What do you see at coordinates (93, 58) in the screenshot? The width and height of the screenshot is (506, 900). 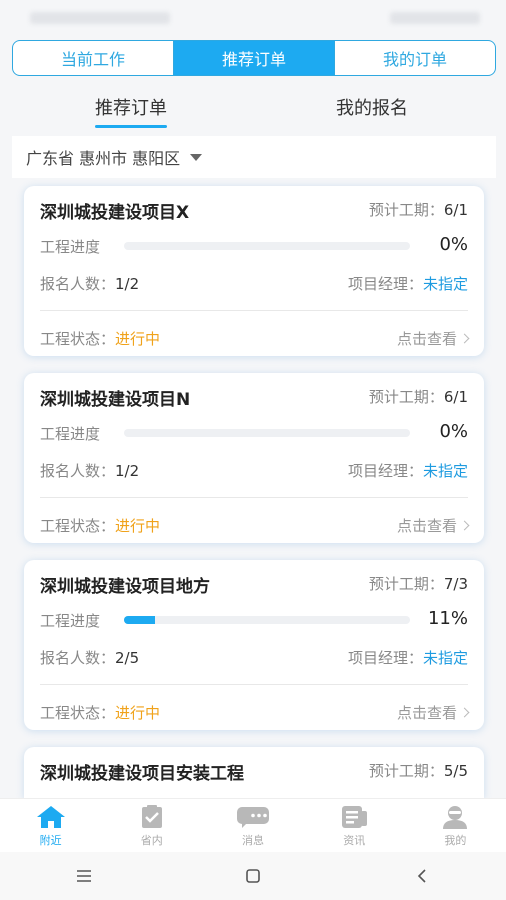 I see `tab-current-work: 当前工作` at bounding box center [93, 58].